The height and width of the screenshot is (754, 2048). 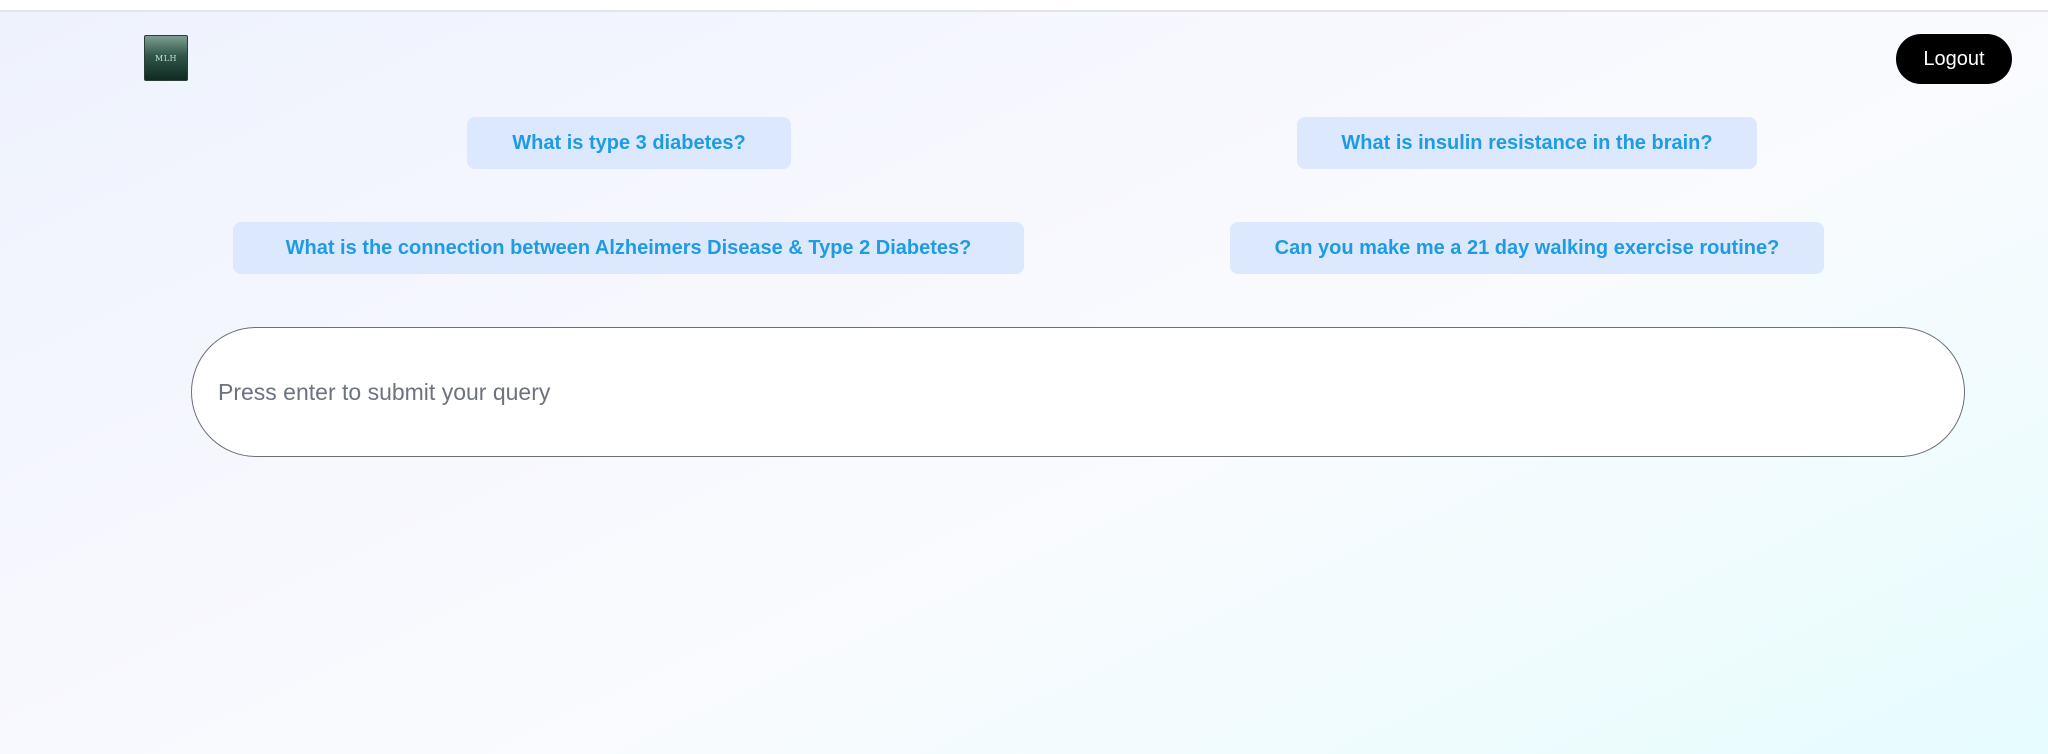 I want to click on logo-text: MLH, so click(x=166, y=58).